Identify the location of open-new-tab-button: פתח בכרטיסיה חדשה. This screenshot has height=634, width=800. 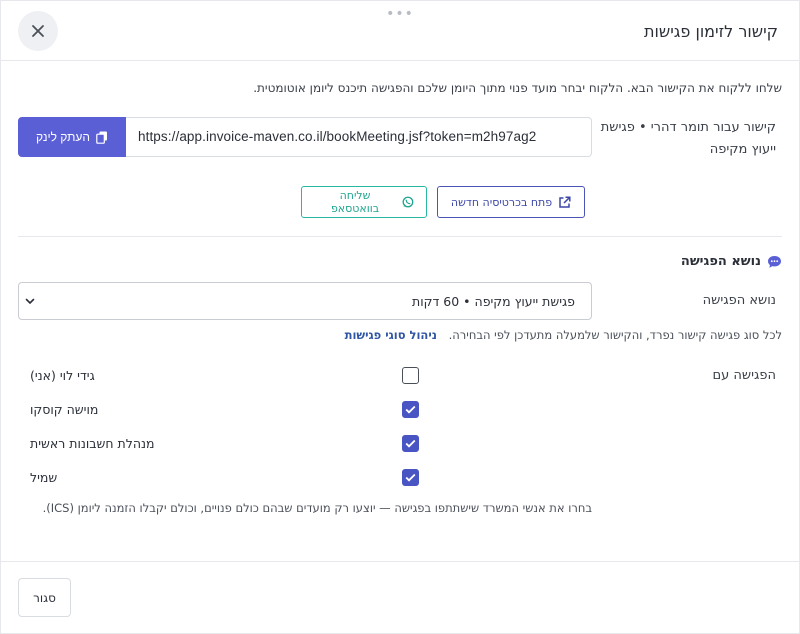
(511, 202).